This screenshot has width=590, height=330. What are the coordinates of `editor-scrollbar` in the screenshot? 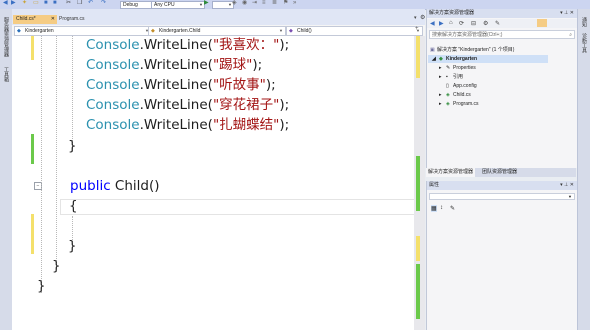 It's located at (419, 183).